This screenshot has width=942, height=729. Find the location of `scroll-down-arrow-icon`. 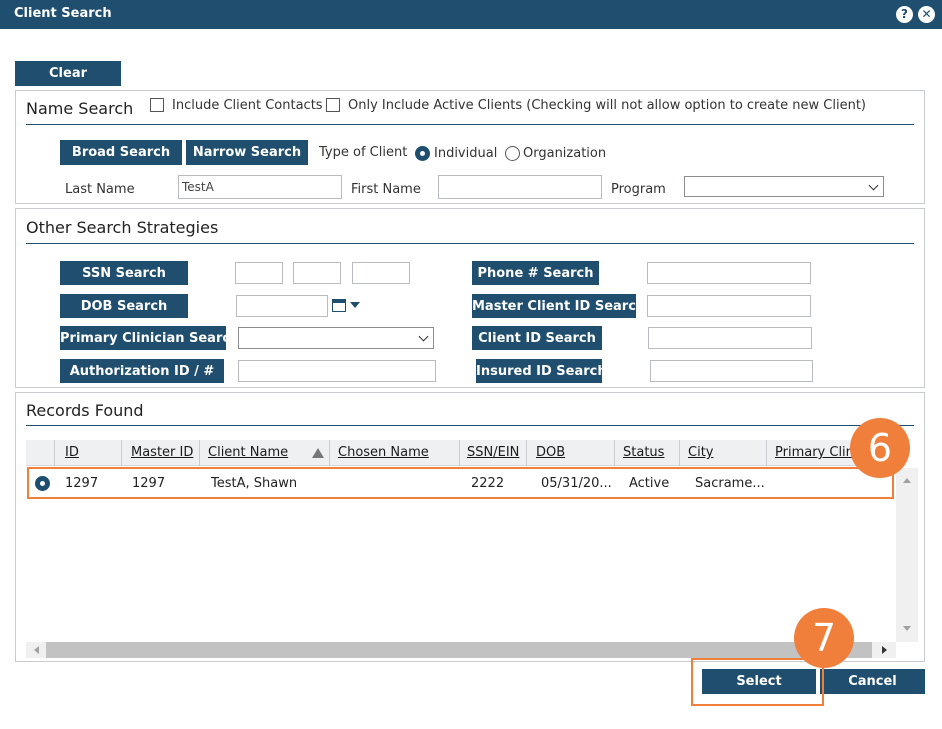

scroll-down-arrow-icon is located at coordinates (907, 628).